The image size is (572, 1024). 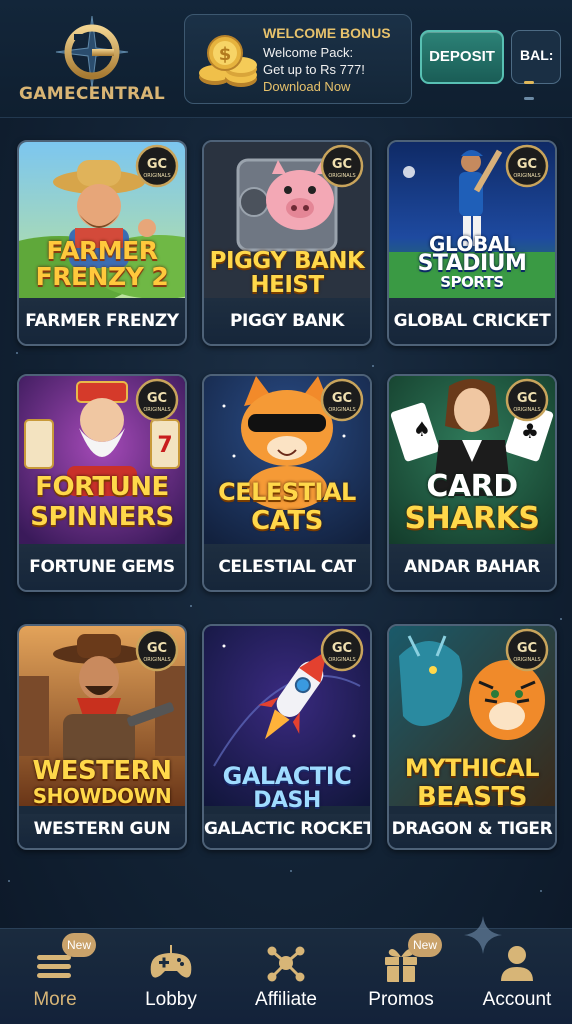 I want to click on brand-name: GAMECENTRAL, so click(x=92, y=94).